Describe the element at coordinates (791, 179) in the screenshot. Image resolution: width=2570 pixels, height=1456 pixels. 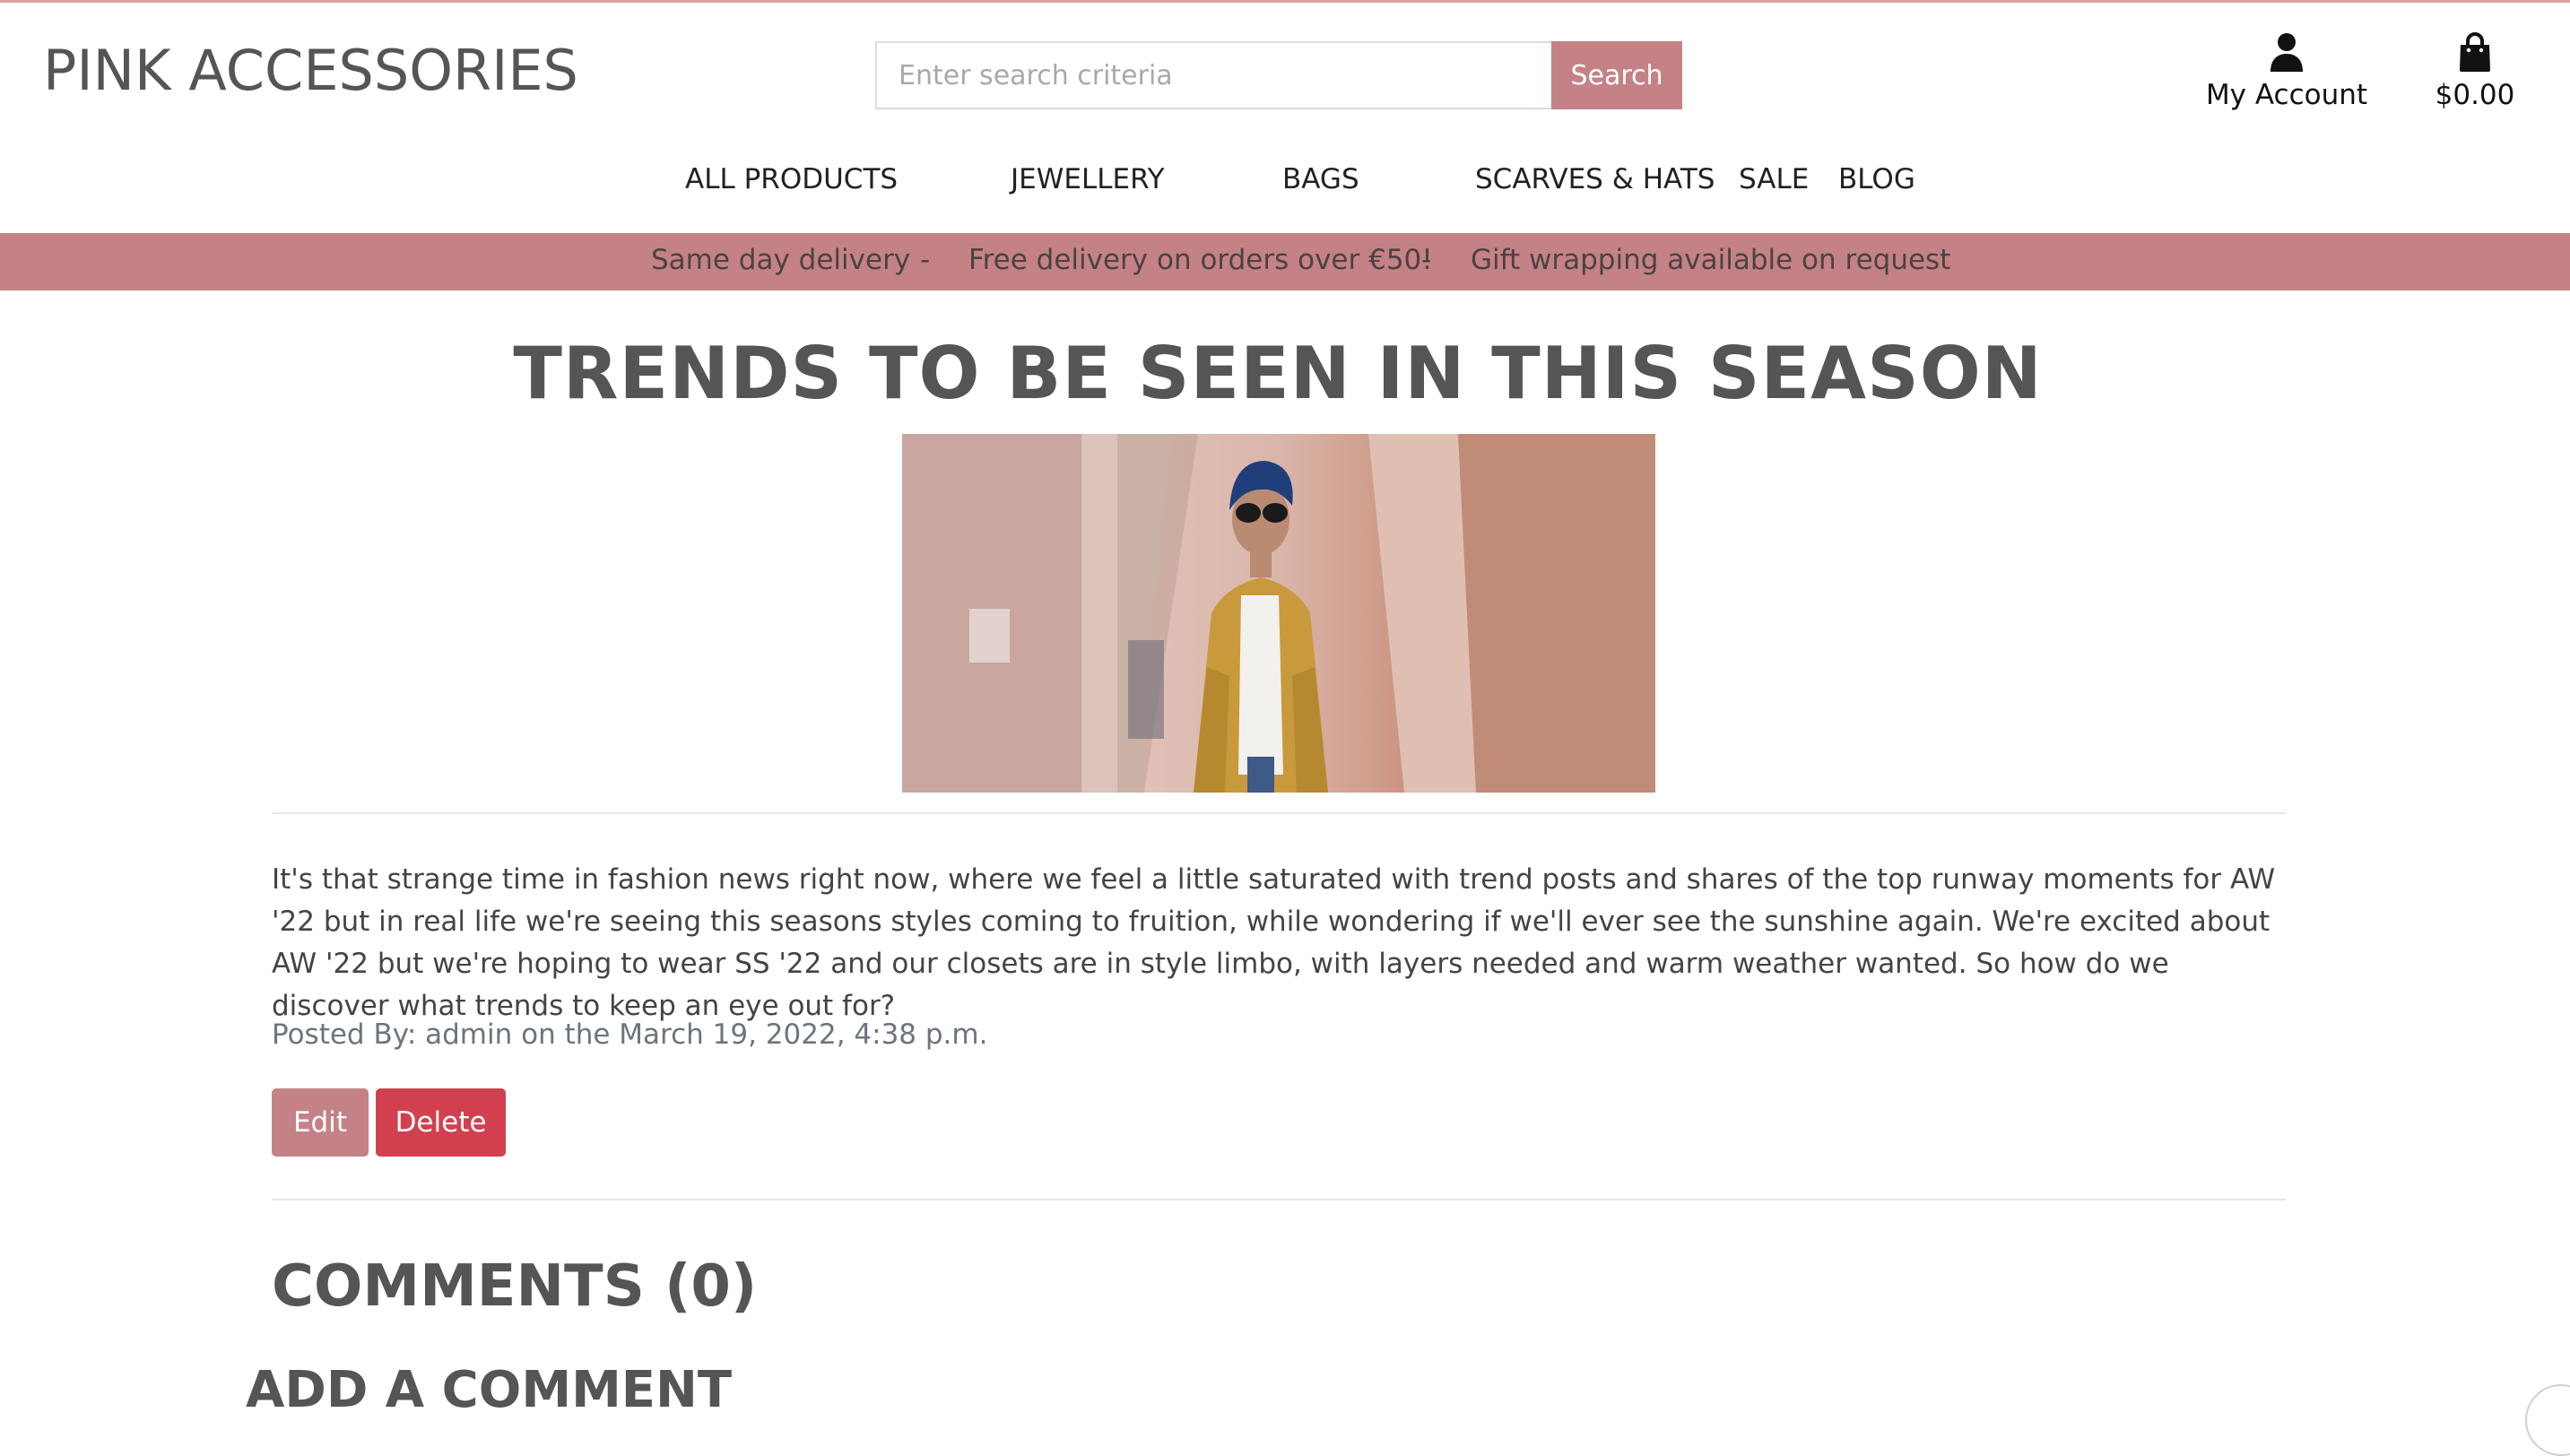
I see `nav-item-all-products: ALL PRODUCTS` at that location.